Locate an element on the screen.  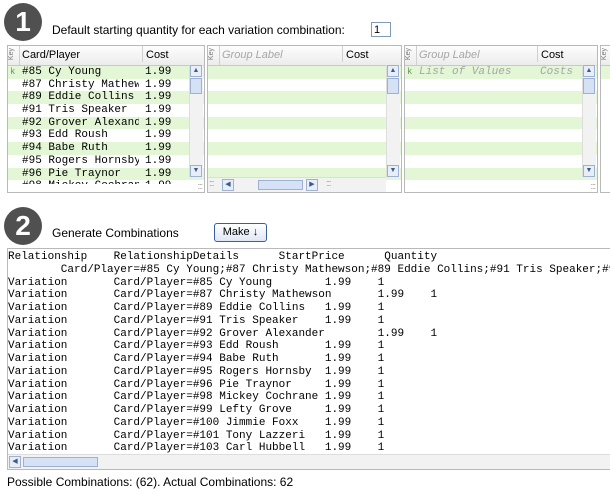
card-player-cell: #87 Christy Mathewson is located at coordinates (80, 85).